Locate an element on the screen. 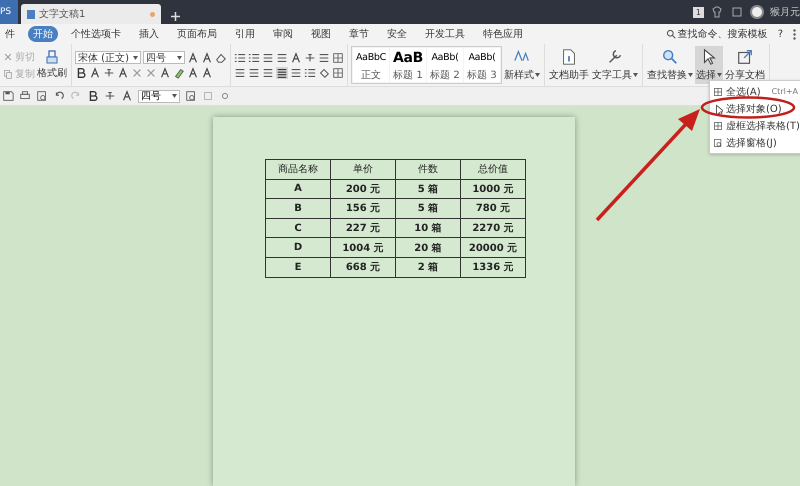 This screenshot has width=800, height=486. doc-tool-button: 文档助手 is located at coordinates (569, 65).